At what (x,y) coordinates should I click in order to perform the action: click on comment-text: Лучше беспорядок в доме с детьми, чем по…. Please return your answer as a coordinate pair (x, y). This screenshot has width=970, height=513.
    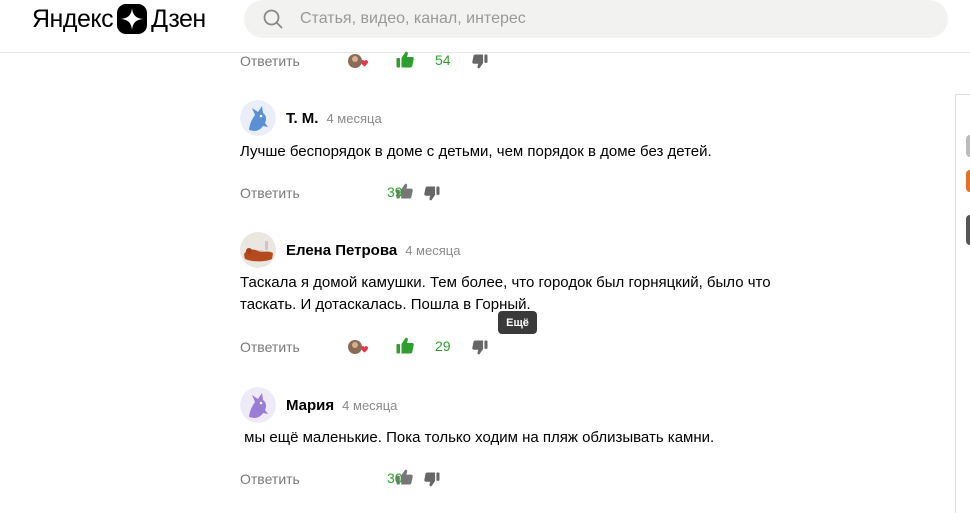
    Looking at the image, I should click on (476, 151).